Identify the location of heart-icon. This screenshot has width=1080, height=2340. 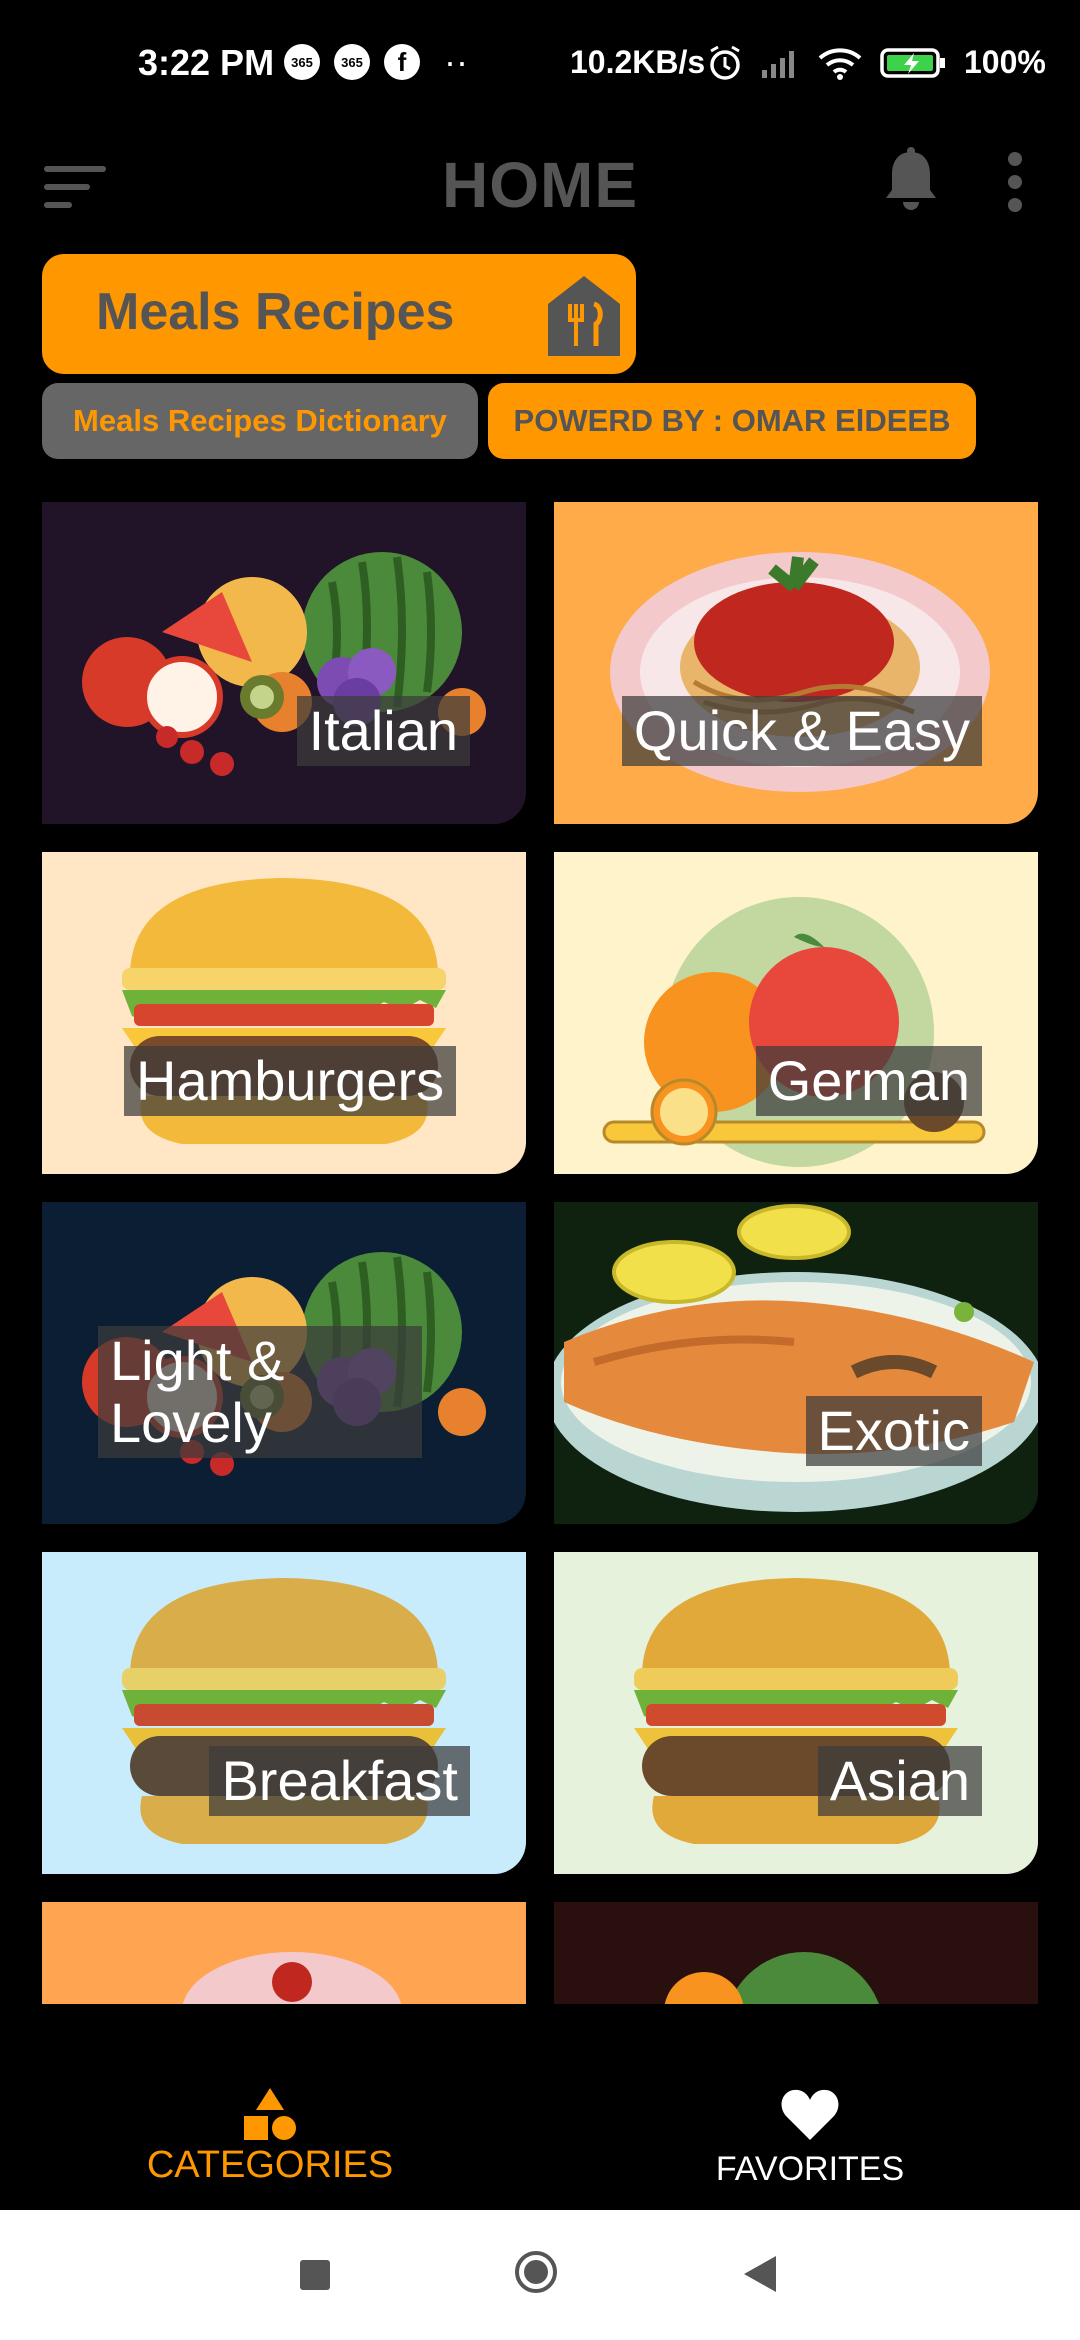
(810, 2114).